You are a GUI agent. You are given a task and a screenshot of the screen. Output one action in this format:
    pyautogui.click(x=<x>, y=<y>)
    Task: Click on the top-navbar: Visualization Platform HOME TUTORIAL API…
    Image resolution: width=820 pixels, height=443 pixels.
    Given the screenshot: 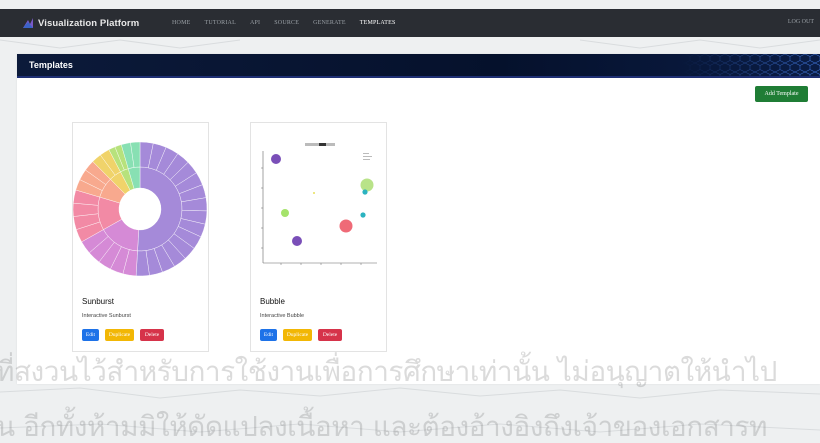 What is the action you would take?
    pyautogui.click(x=410, y=23)
    